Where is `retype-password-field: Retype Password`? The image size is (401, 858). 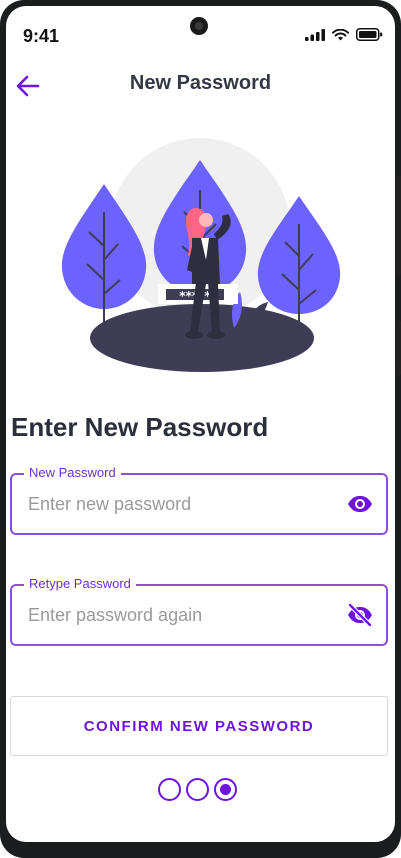 retype-password-field: Retype Password is located at coordinates (199, 611).